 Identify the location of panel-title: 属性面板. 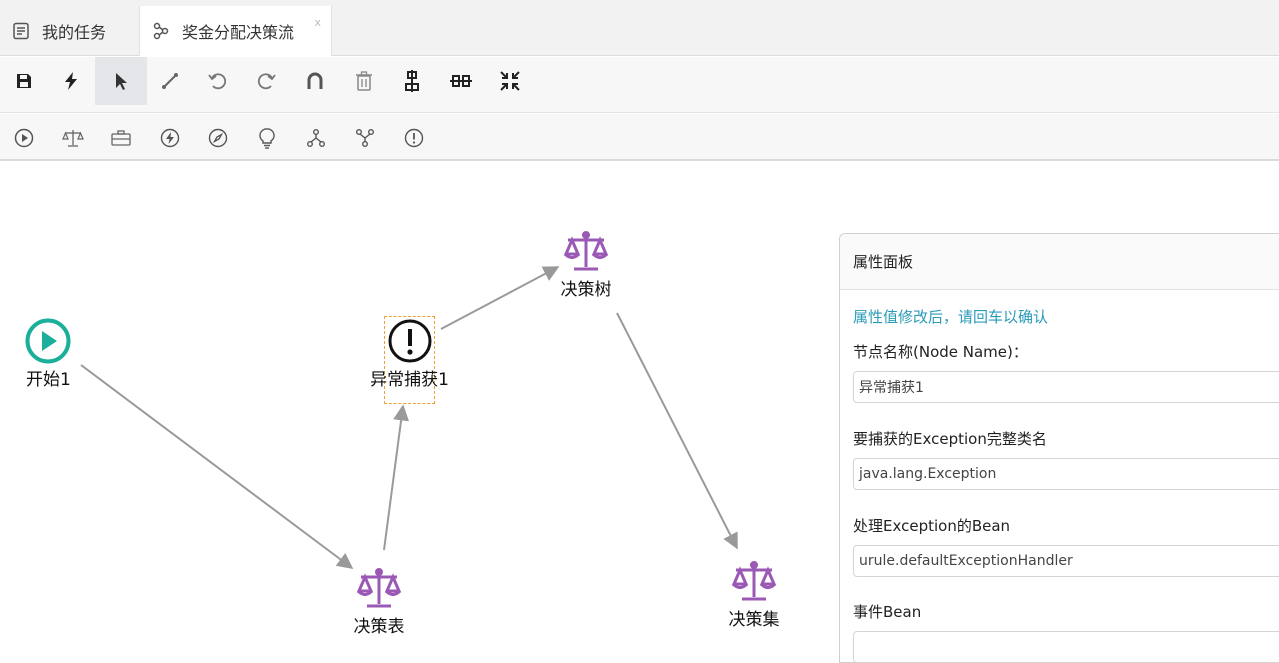
(1059, 262).